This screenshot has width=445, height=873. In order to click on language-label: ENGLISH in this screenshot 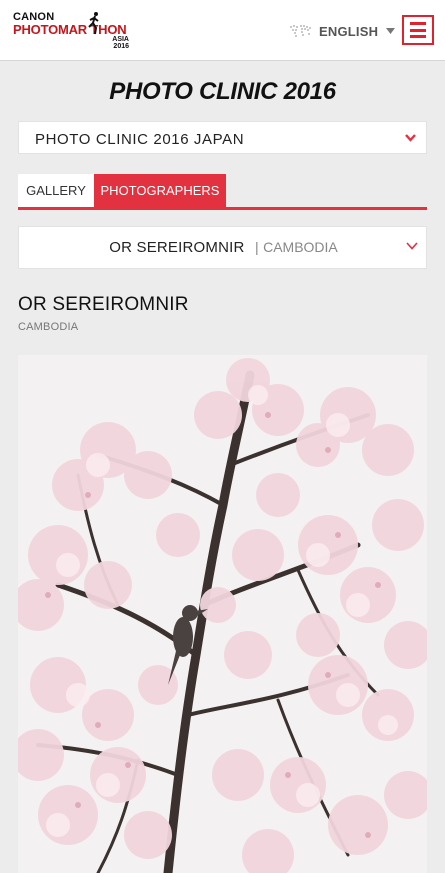, I will do `click(349, 31)`.